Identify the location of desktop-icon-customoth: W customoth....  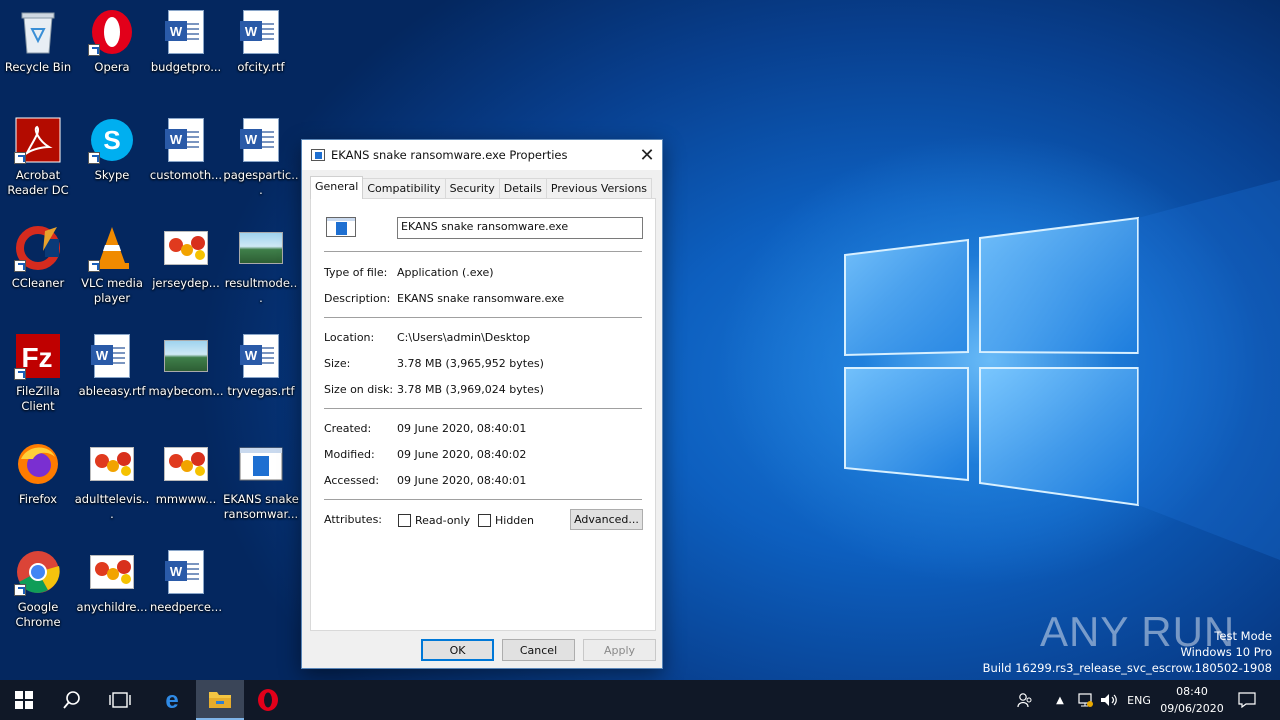
(186, 162).